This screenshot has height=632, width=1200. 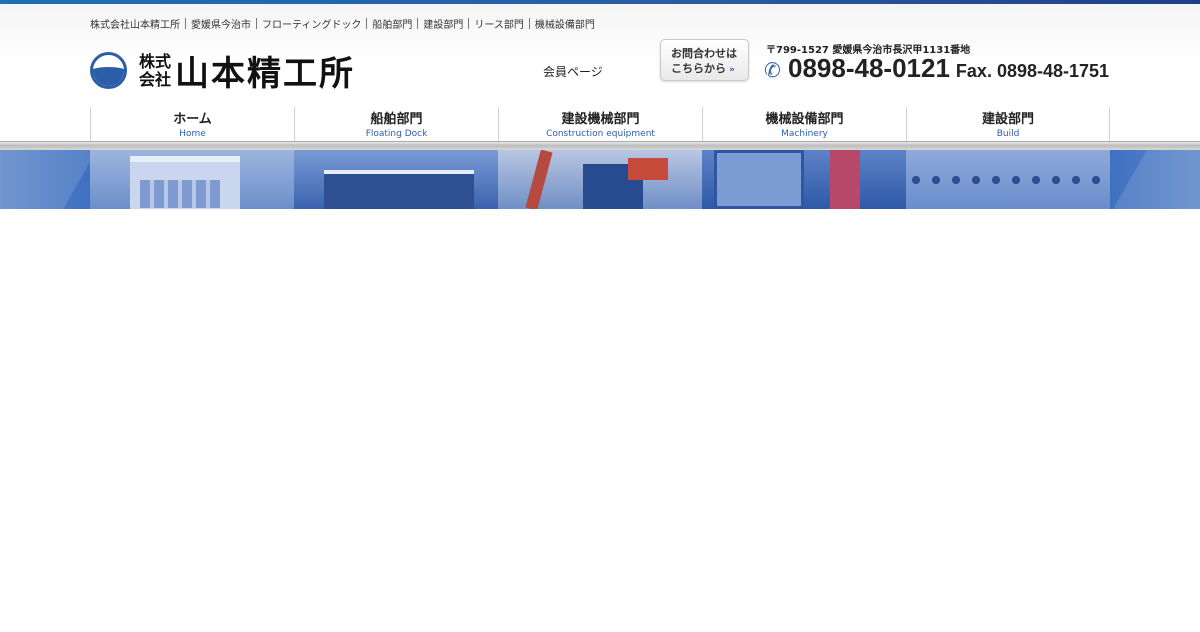 I want to click on nav-label-jp: 建設部門, so click(x=1007, y=119).